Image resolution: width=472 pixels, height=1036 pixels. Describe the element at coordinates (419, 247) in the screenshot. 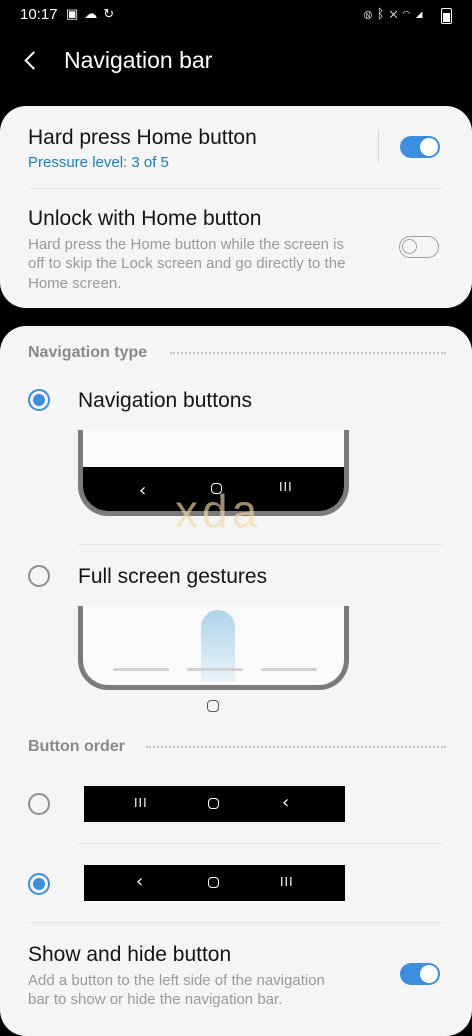

I see `unlock-home-toggle` at that location.